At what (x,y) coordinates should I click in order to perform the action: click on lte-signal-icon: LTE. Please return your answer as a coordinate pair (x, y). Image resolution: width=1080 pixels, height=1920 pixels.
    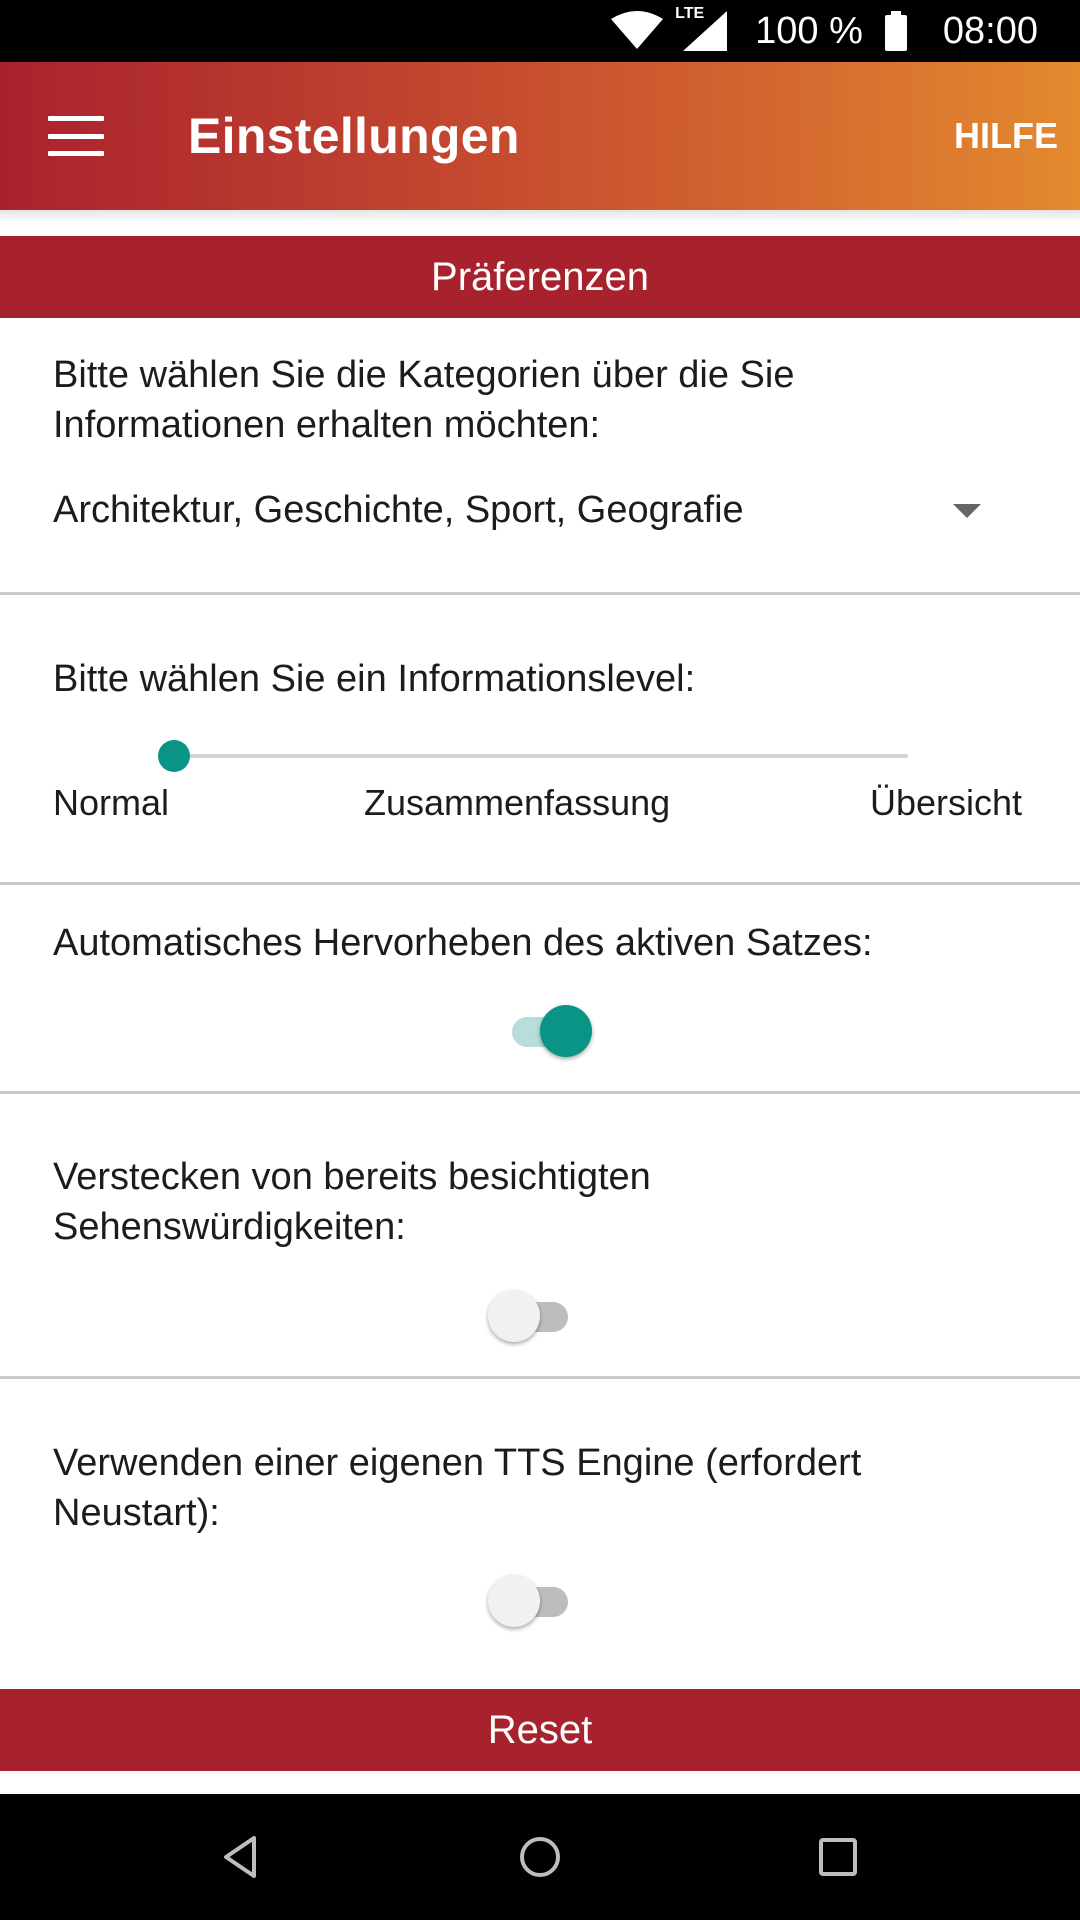
    Looking at the image, I should click on (703, 29).